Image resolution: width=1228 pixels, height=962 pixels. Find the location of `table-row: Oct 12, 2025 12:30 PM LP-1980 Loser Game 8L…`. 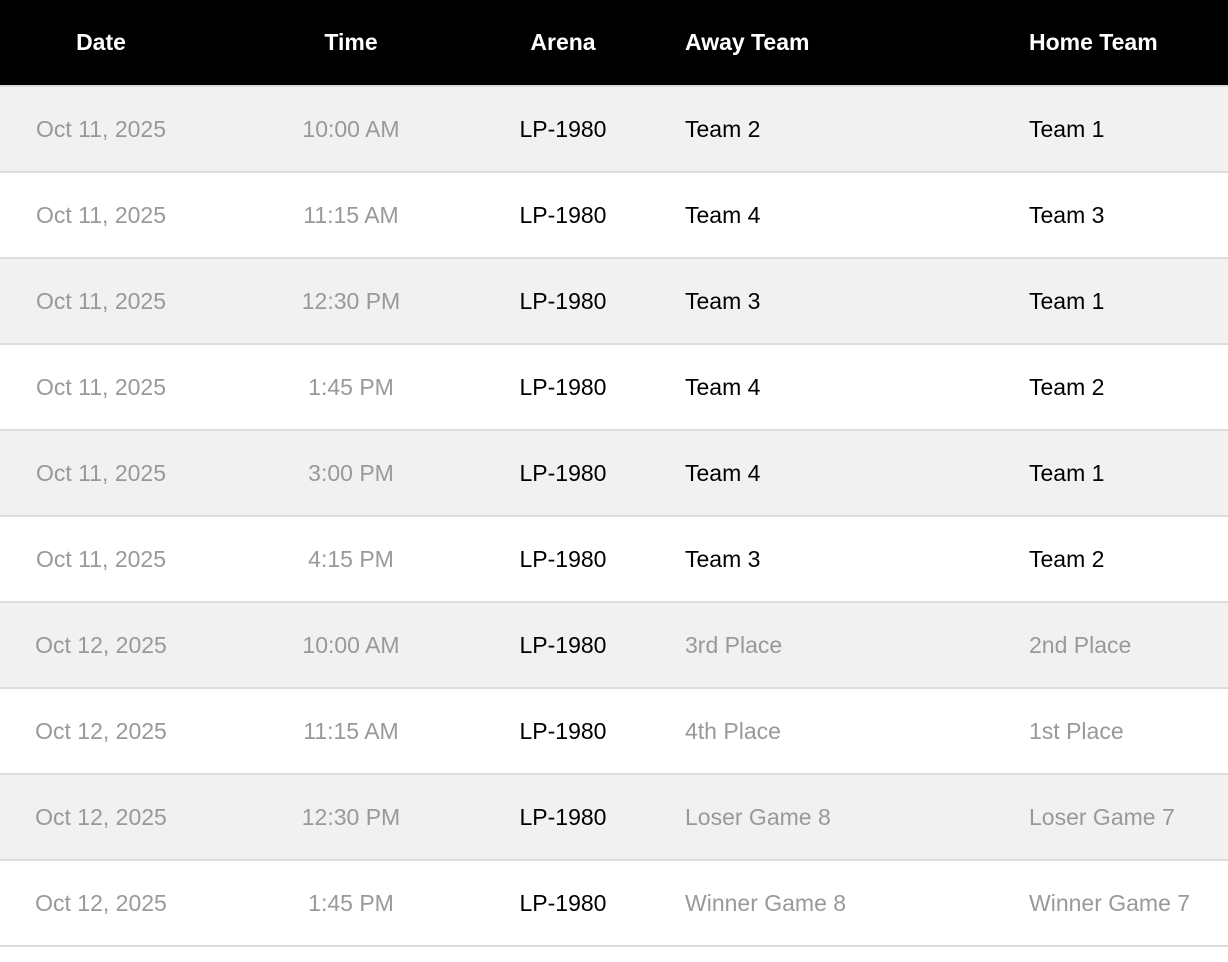

table-row: Oct 12, 2025 12:30 PM LP-1980 Loser Game 8L… is located at coordinates (614, 816).